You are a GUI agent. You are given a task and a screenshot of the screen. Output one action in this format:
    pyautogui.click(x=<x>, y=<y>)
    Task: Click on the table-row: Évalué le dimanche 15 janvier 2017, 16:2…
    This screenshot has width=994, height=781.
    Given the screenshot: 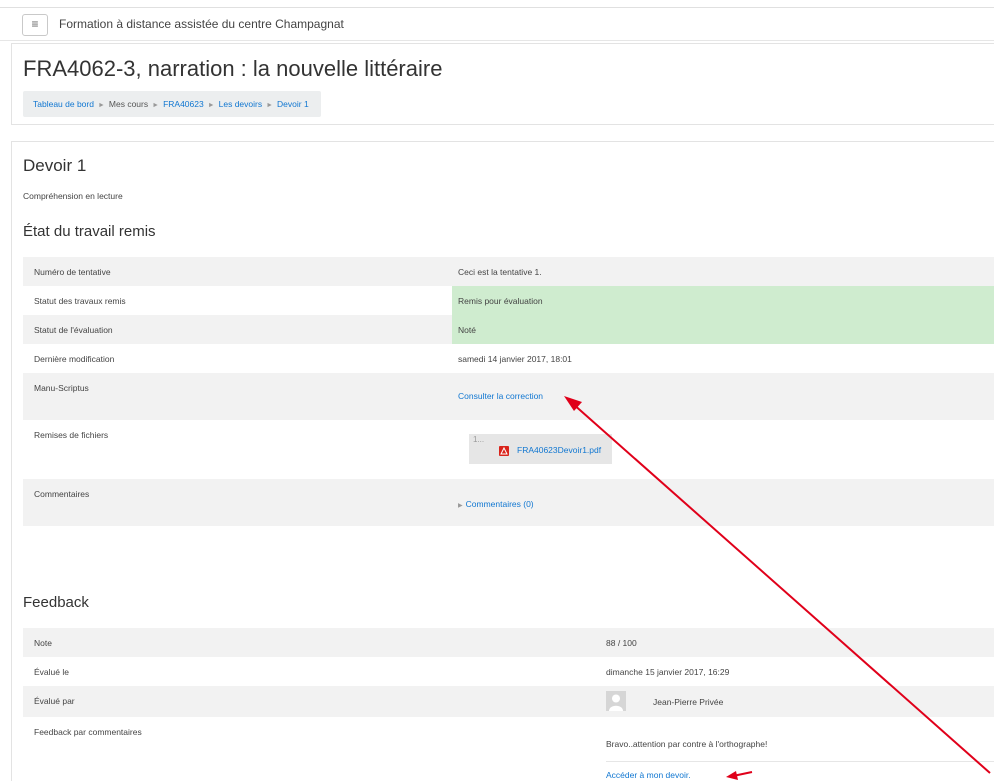 What is the action you would take?
    pyautogui.click(x=508, y=671)
    